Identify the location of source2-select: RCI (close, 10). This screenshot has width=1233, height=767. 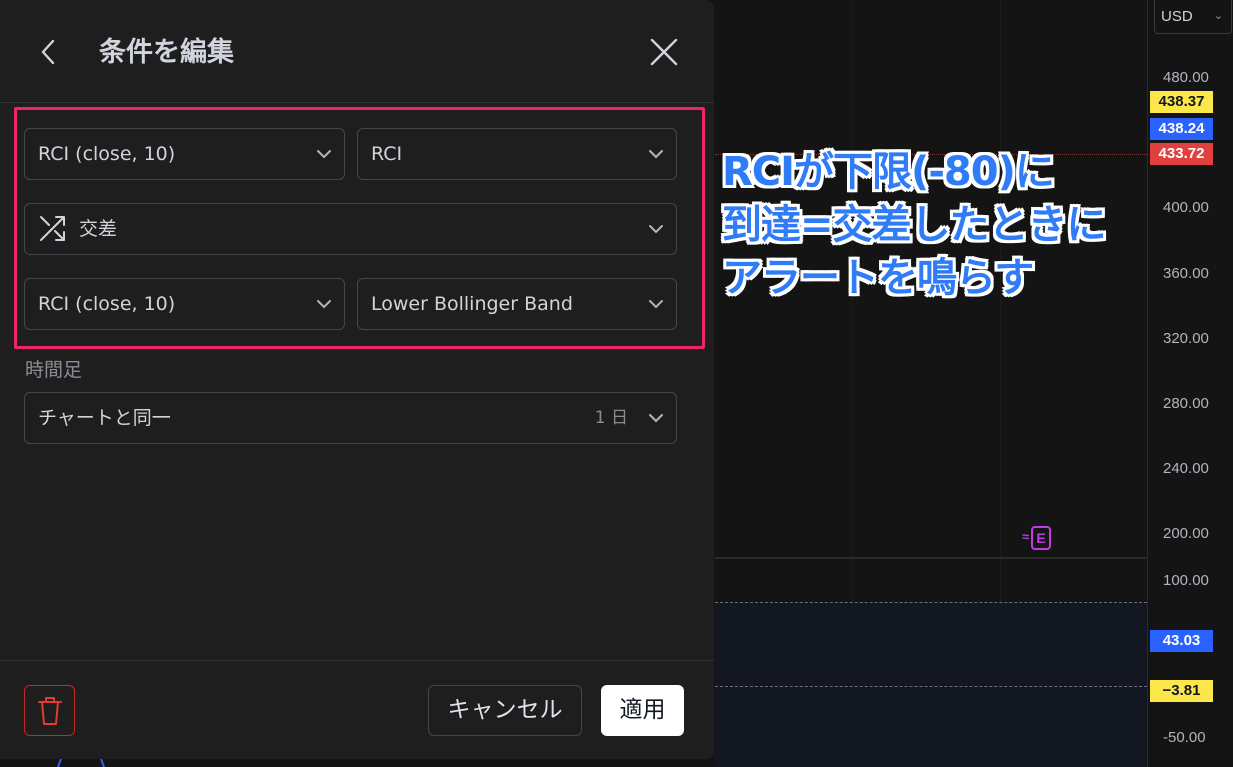
(184, 304).